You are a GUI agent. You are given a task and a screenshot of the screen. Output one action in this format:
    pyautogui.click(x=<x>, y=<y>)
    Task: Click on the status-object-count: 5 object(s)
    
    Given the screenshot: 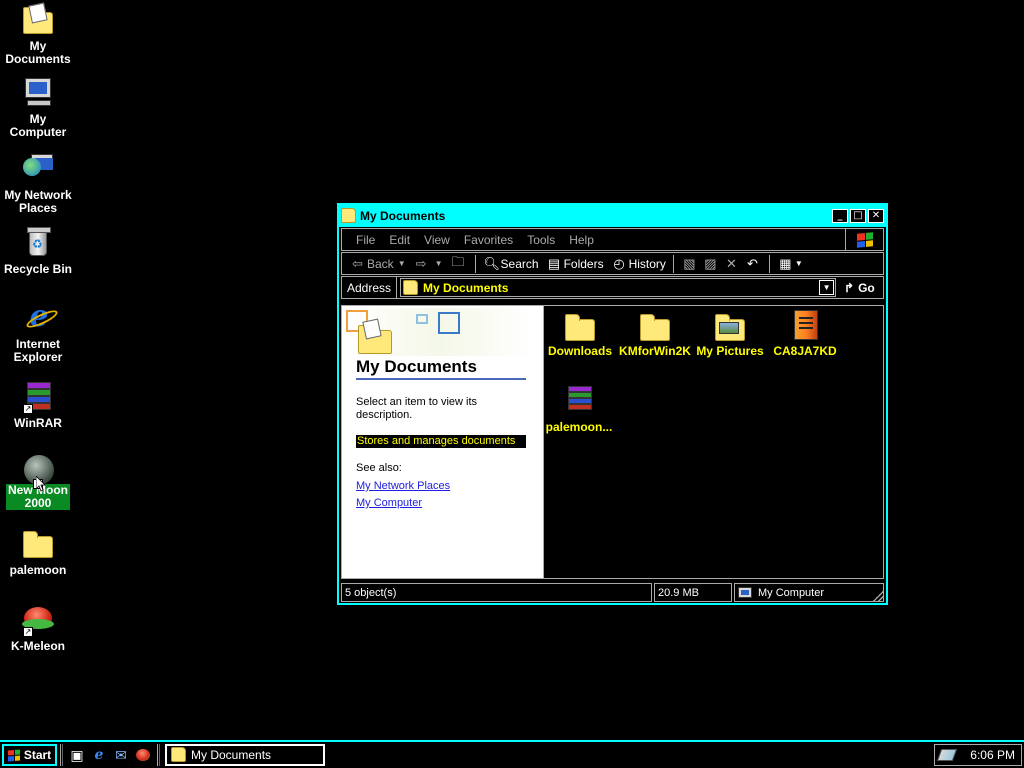 What is the action you would take?
    pyautogui.click(x=496, y=592)
    